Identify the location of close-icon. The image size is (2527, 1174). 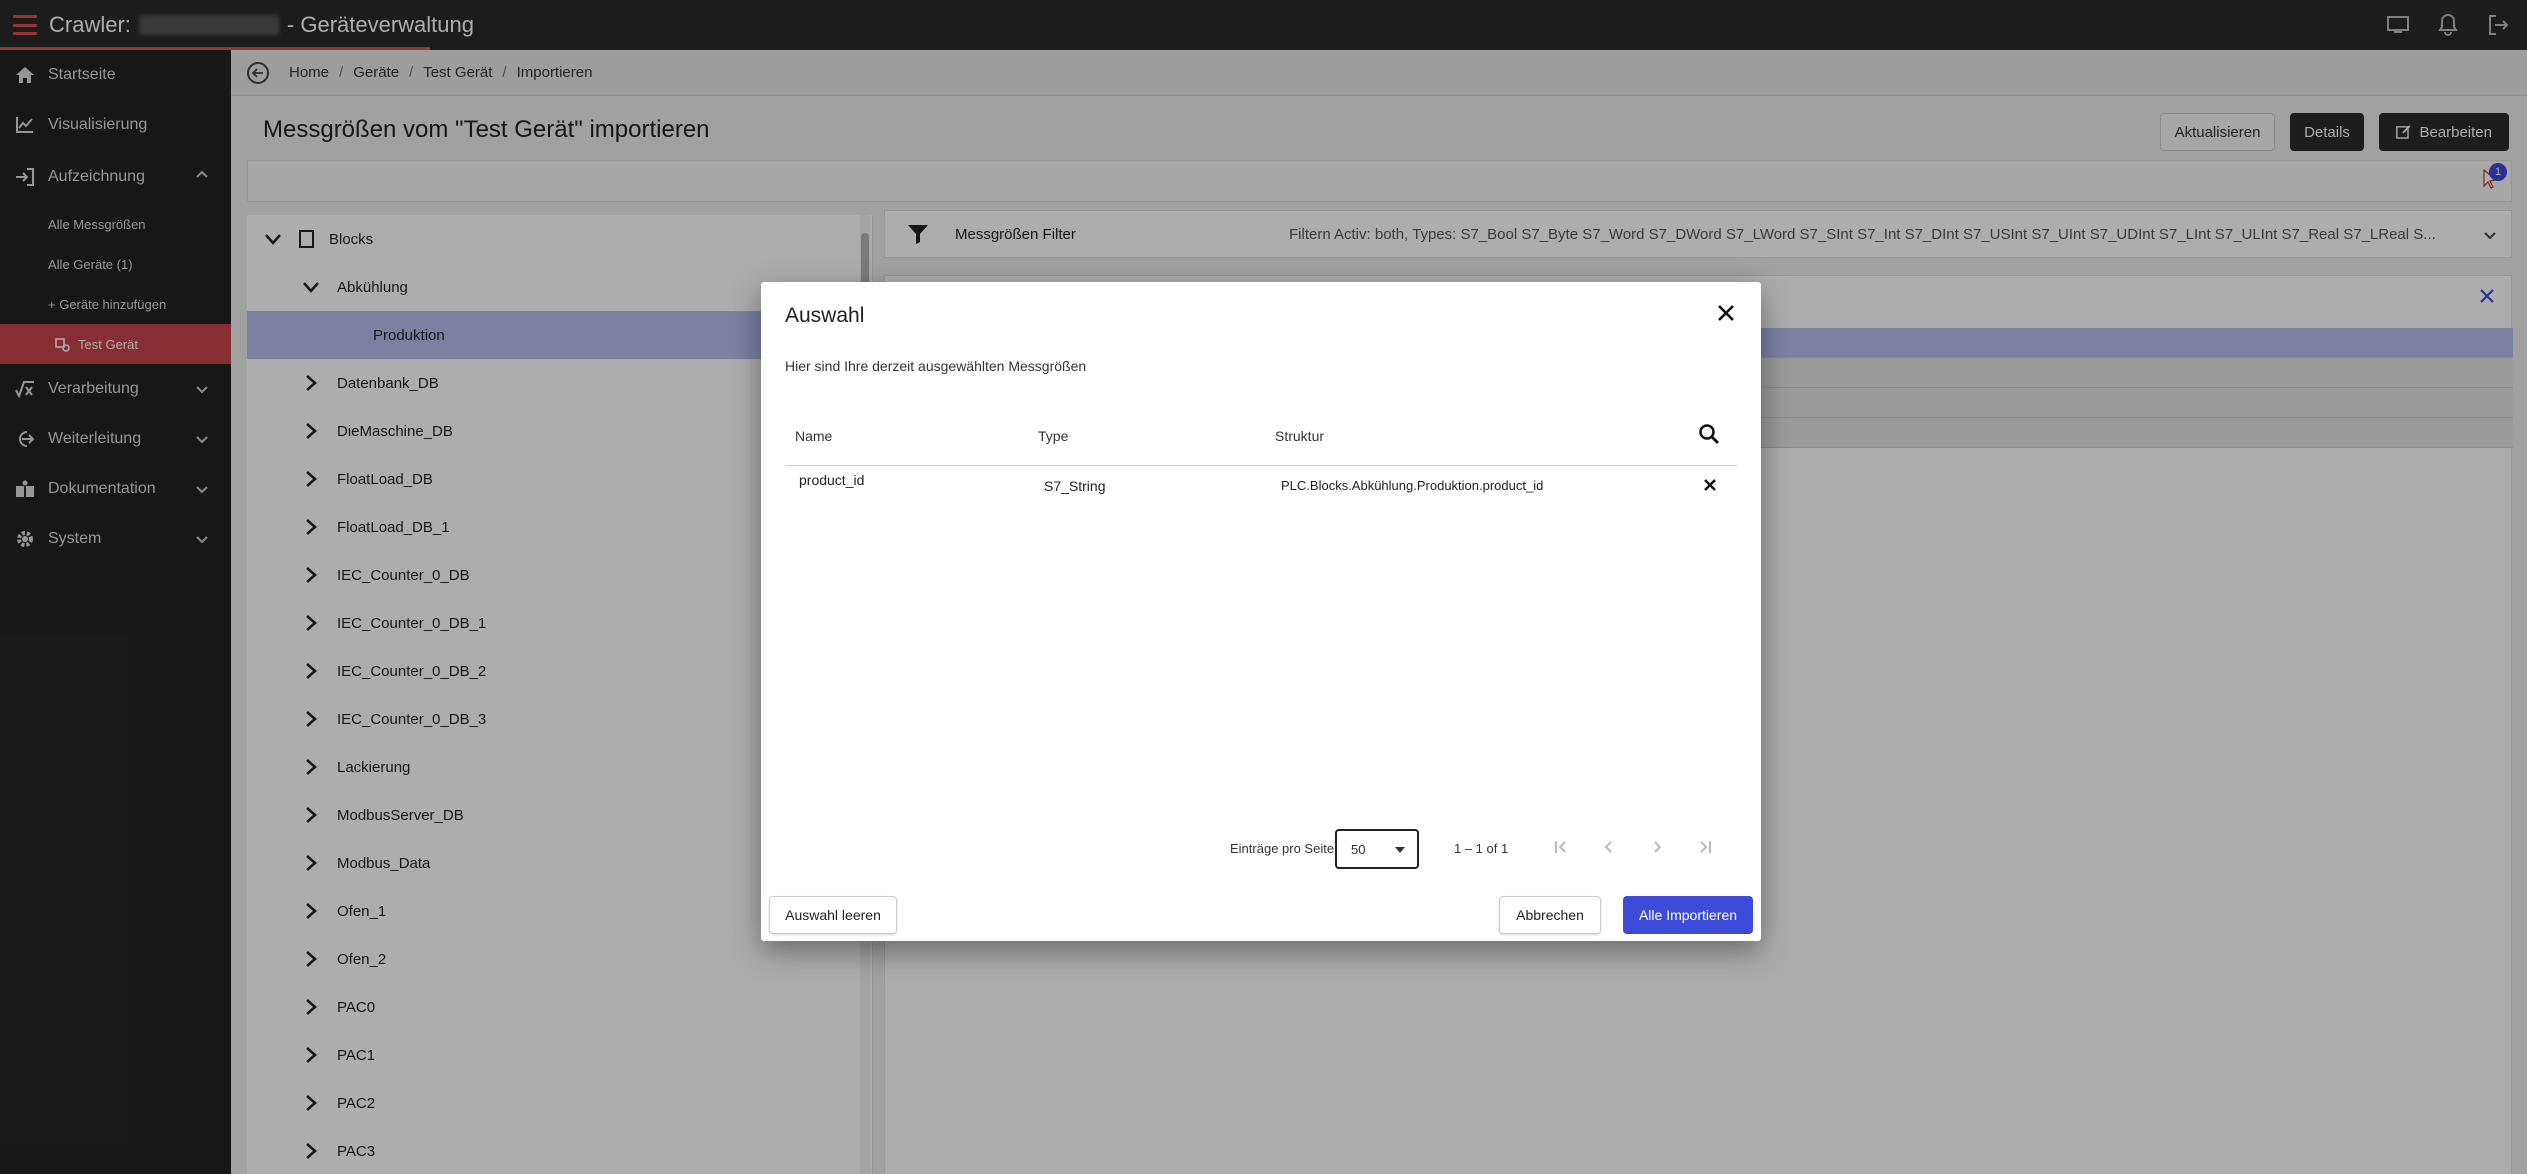
(1726, 313).